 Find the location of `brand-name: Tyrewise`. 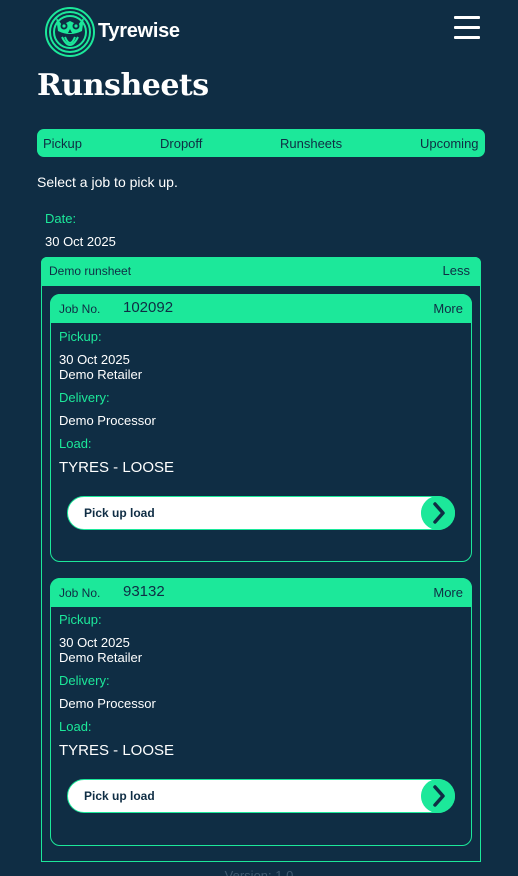

brand-name: Tyrewise is located at coordinates (139, 31).